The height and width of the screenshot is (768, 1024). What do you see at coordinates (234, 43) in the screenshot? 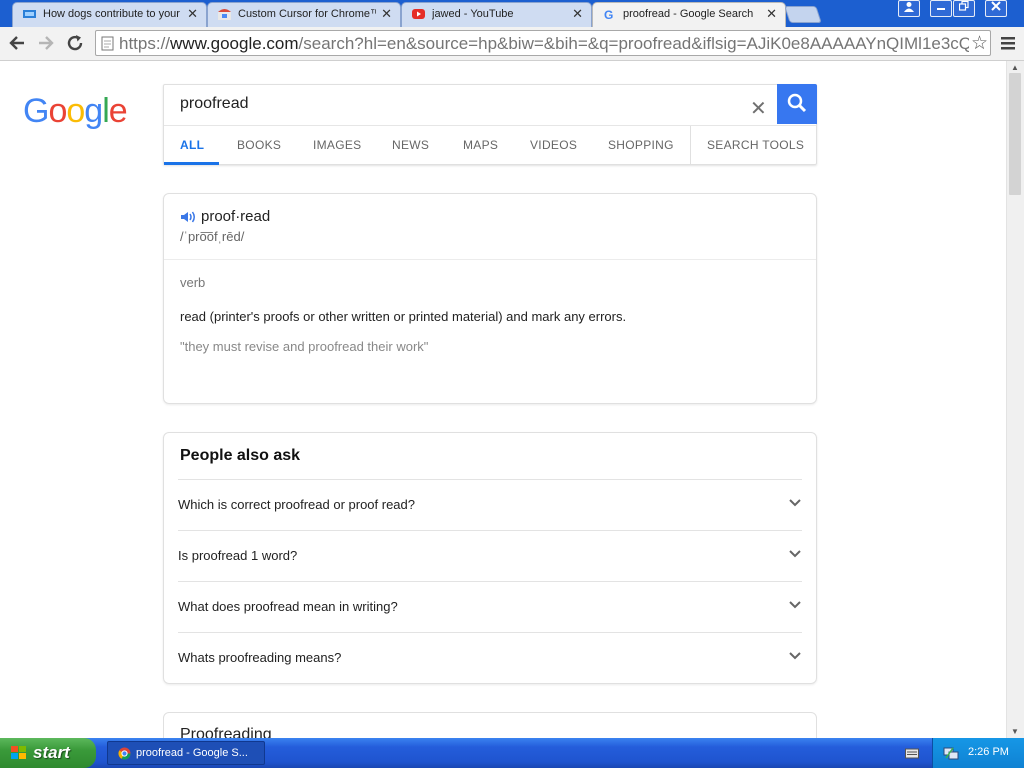
I see `url-host: www.google.com` at bounding box center [234, 43].